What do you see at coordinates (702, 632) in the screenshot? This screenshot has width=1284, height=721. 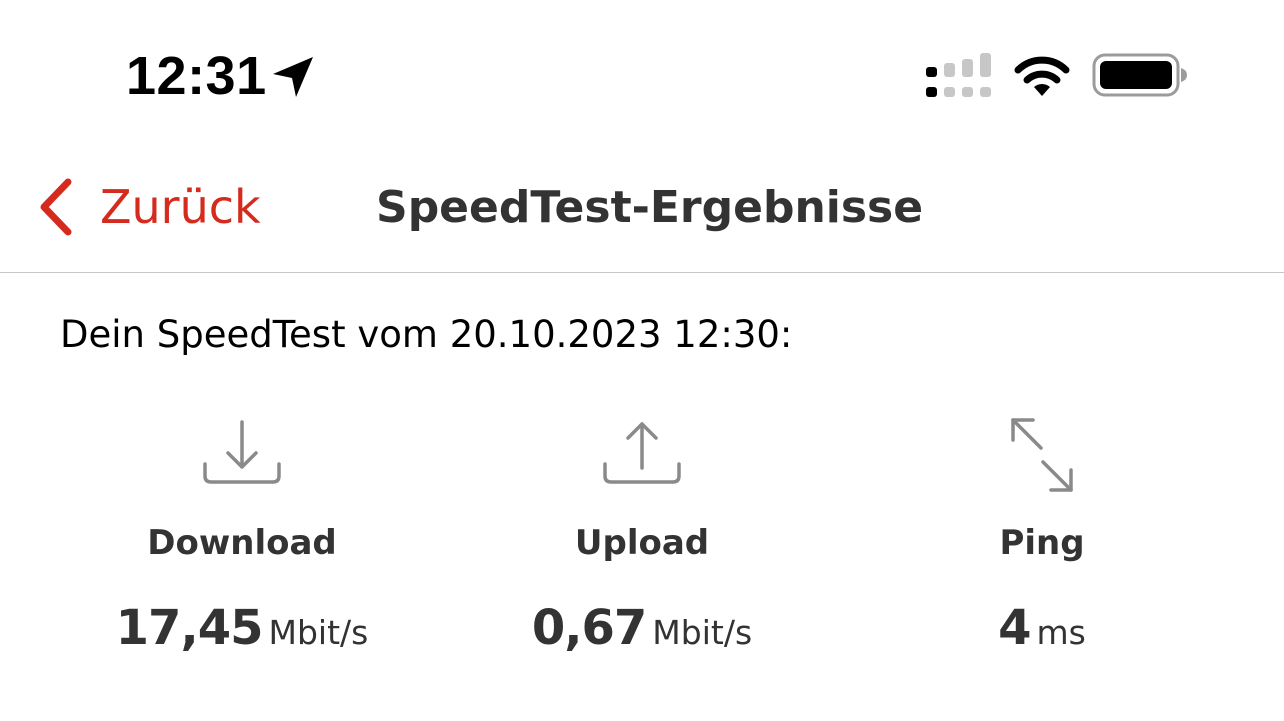 I see `upload-unit: Mbit/s` at bounding box center [702, 632].